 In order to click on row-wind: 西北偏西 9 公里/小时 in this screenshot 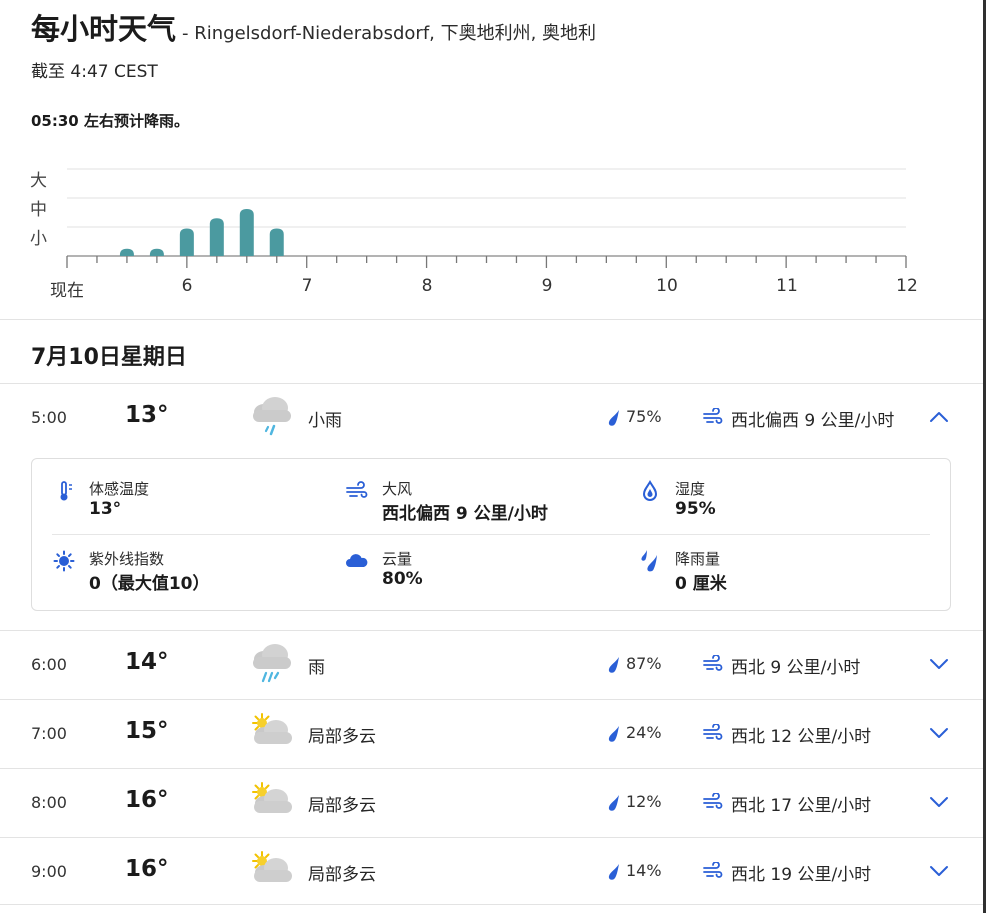, I will do `click(813, 421)`.